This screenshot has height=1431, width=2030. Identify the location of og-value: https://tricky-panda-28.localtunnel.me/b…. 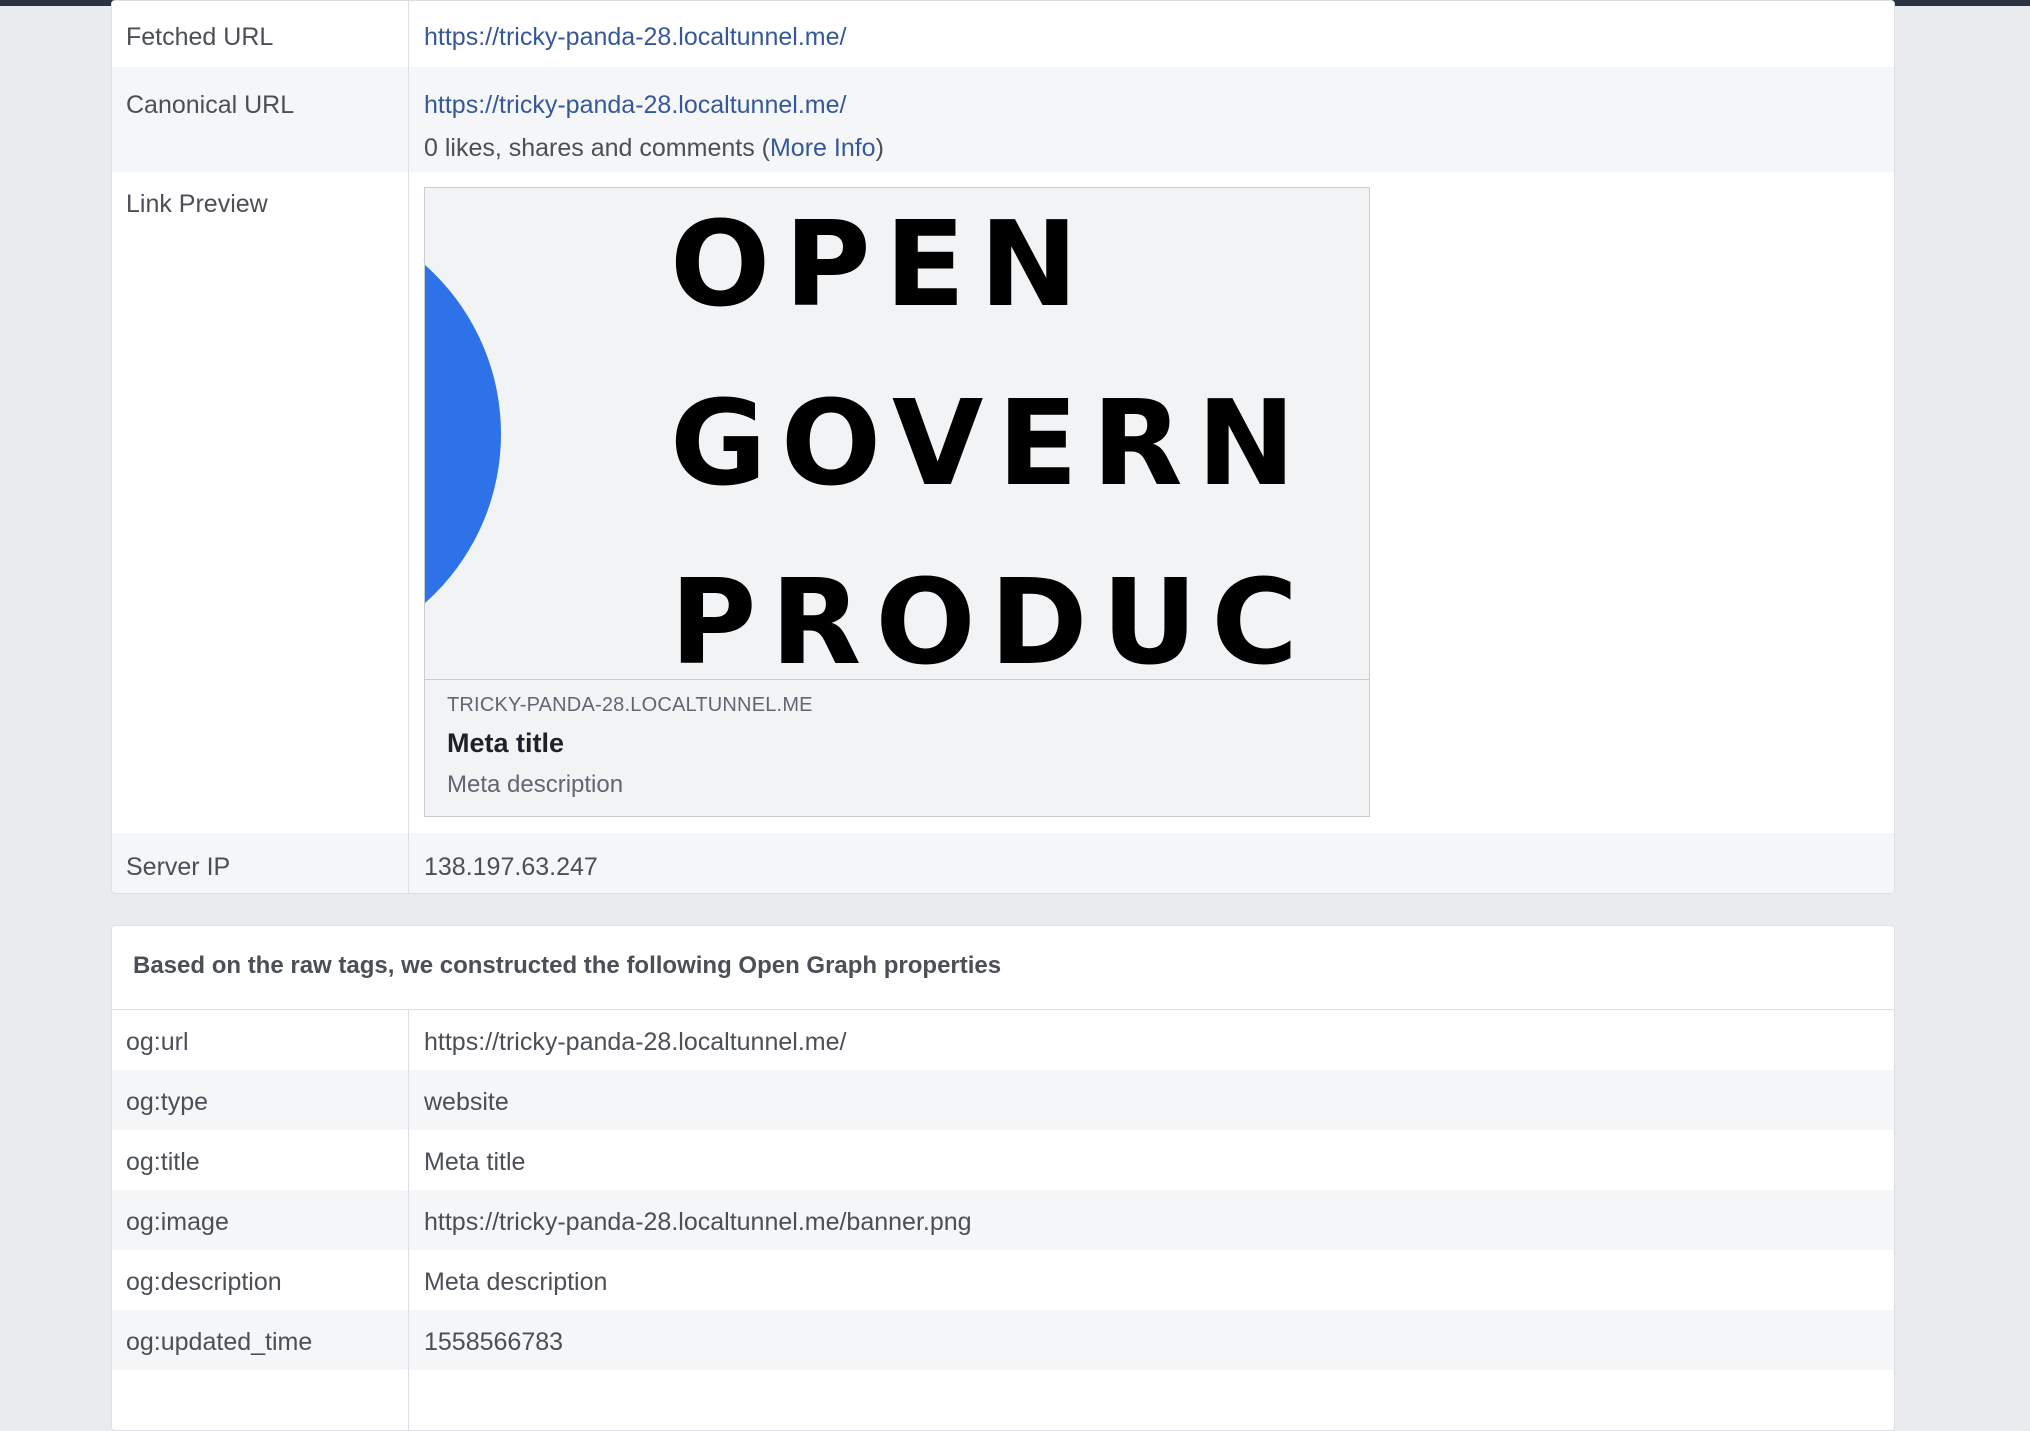
(698, 1222).